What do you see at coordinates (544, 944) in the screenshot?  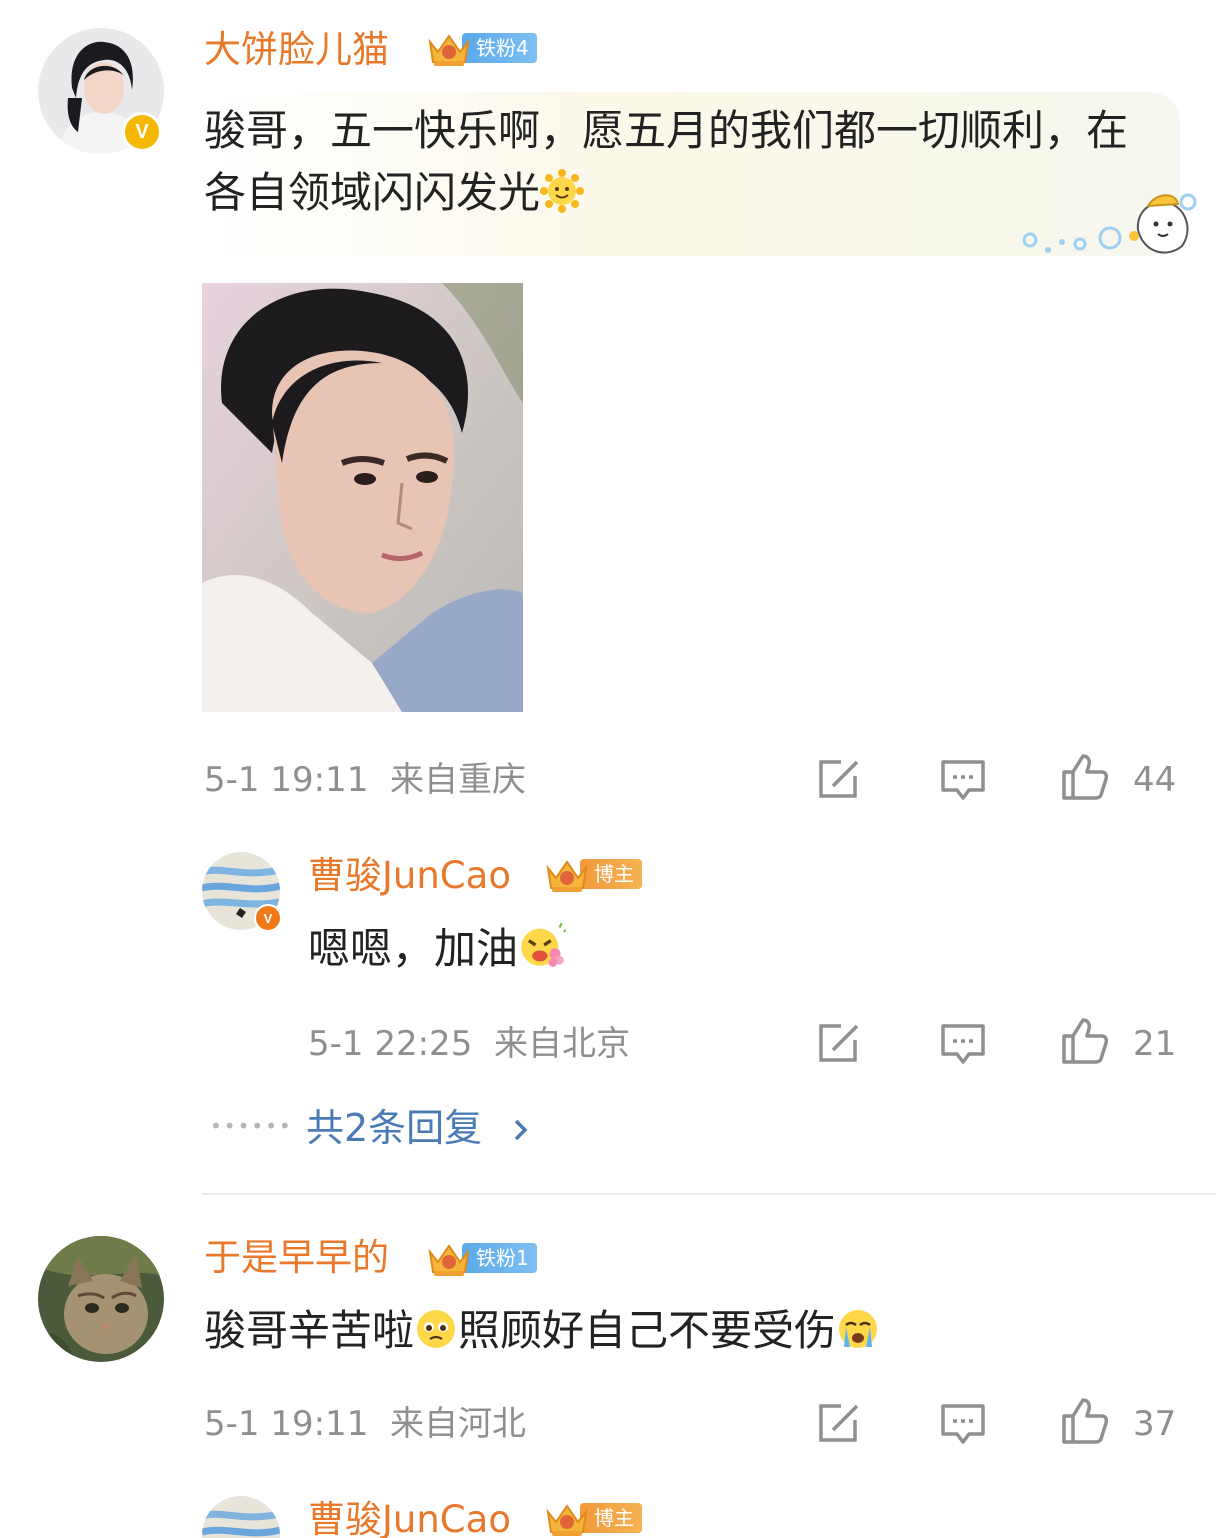 I see `cheer-emoji-icon` at bounding box center [544, 944].